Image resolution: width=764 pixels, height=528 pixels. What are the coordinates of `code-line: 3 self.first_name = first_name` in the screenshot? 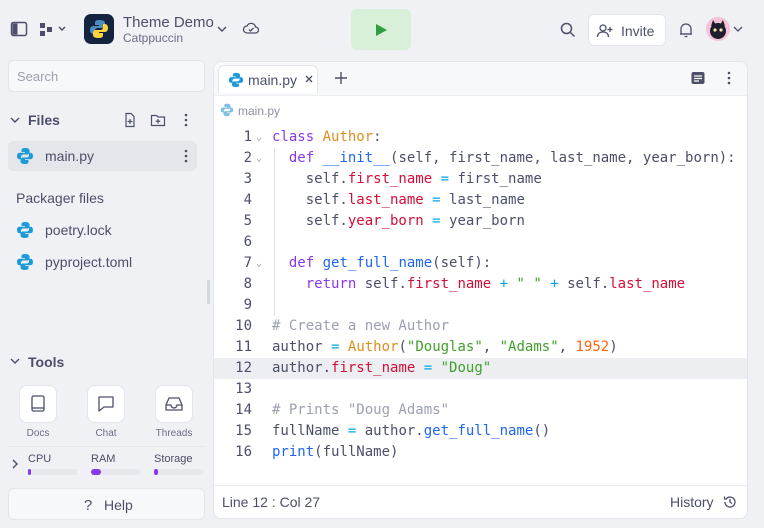 It's located at (480, 179).